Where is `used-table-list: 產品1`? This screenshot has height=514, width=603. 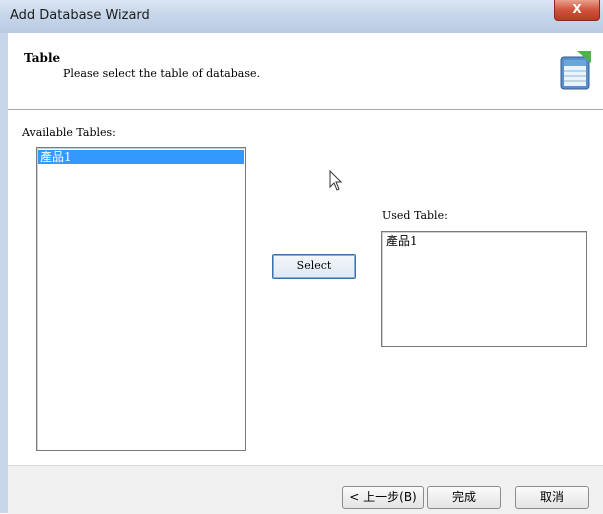
used-table-list: 產品1 is located at coordinates (484, 289).